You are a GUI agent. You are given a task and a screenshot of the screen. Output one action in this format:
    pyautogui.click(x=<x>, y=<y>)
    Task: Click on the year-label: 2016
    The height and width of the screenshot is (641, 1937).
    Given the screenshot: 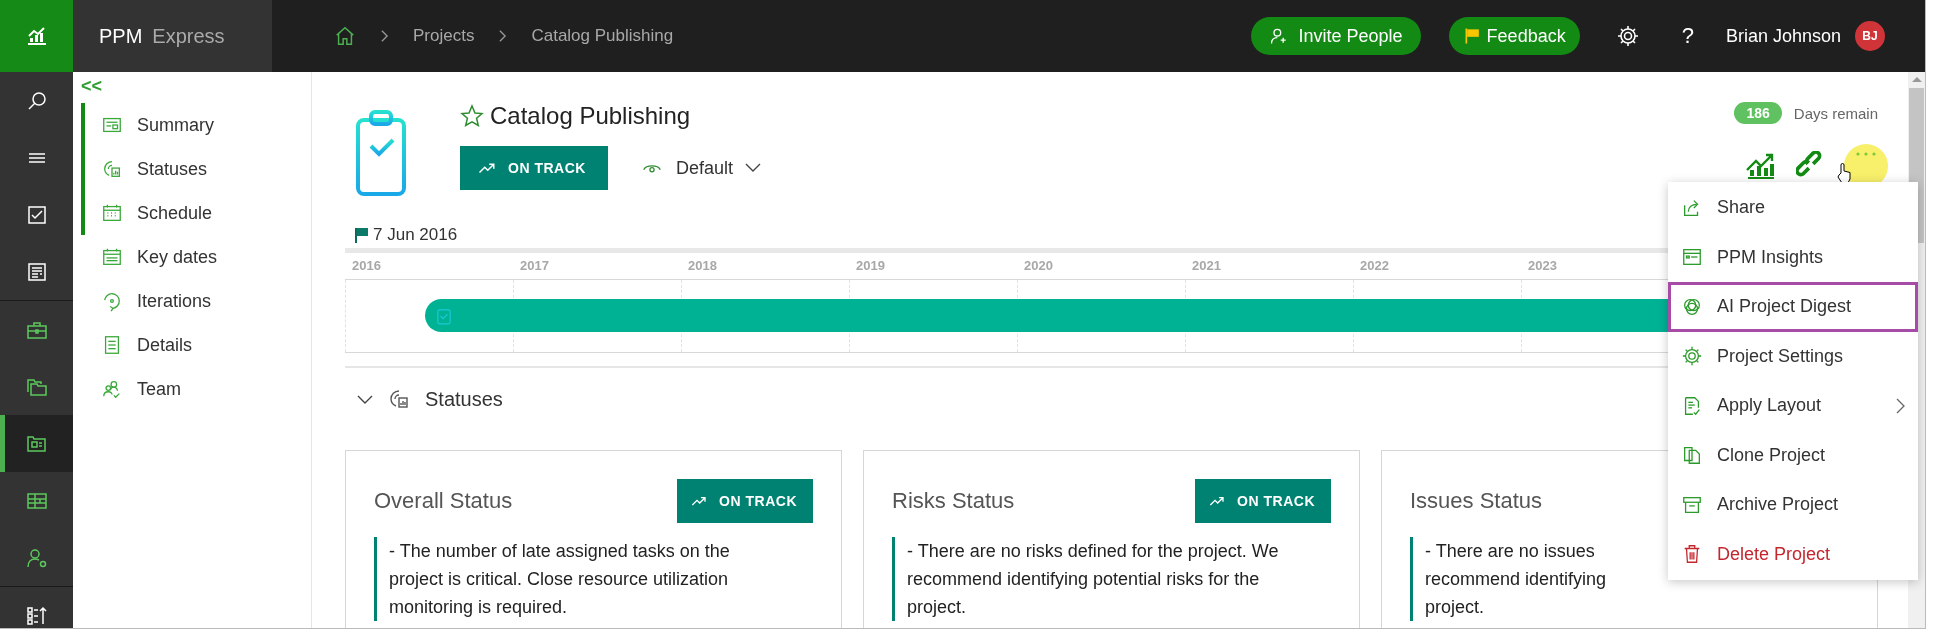 What is the action you would take?
    pyautogui.click(x=366, y=266)
    